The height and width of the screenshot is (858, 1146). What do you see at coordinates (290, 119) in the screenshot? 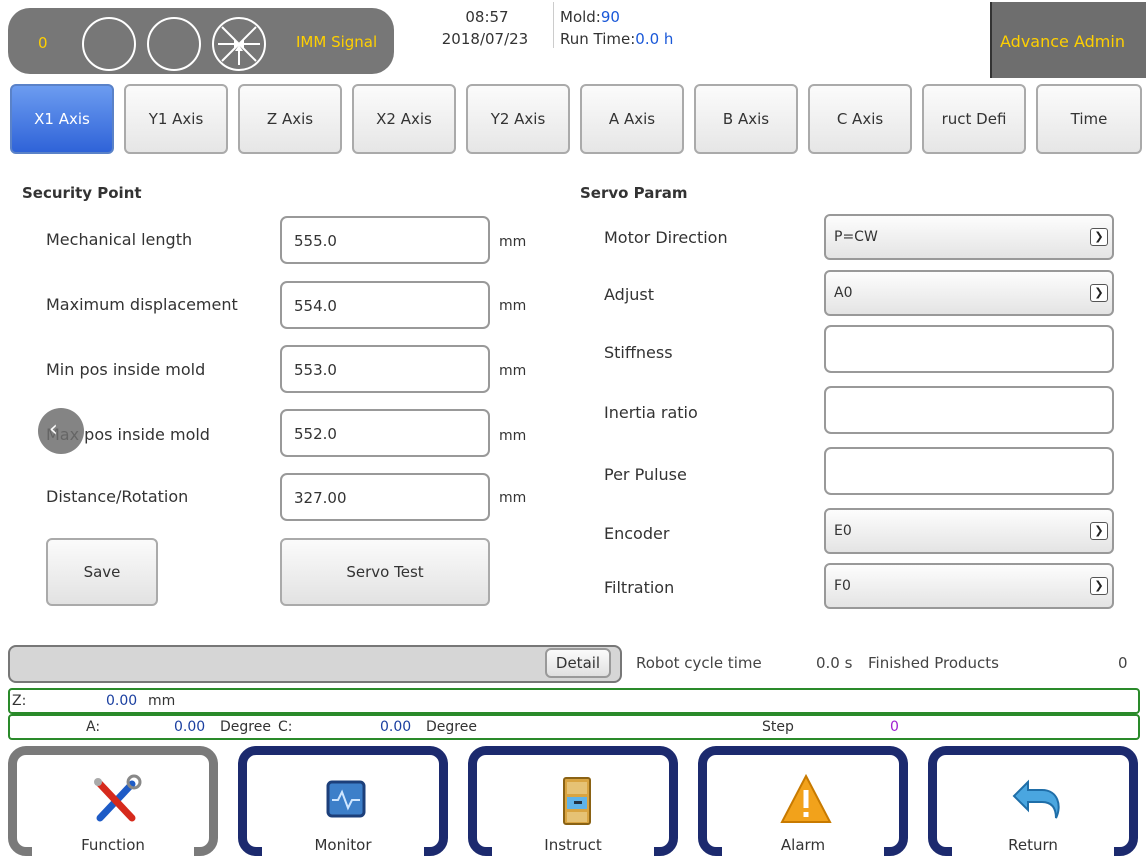
I see `tab-z-axis: Z Axis` at bounding box center [290, 119].